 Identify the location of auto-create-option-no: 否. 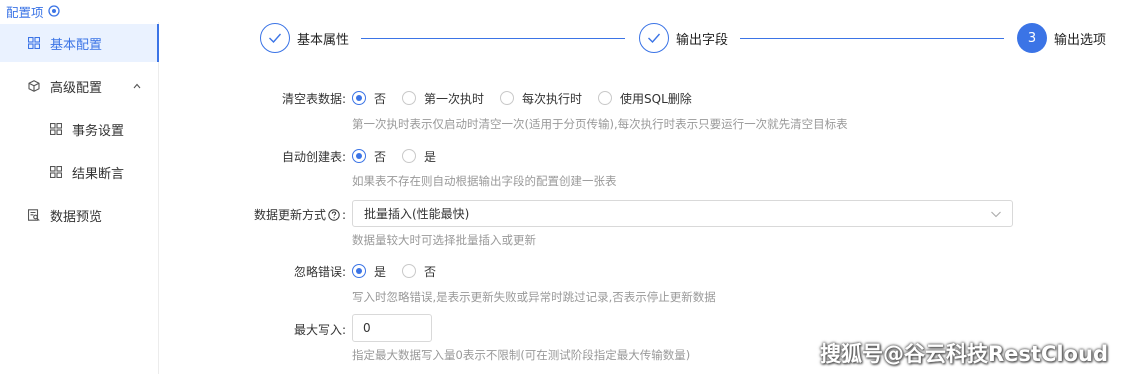
(369, 156).